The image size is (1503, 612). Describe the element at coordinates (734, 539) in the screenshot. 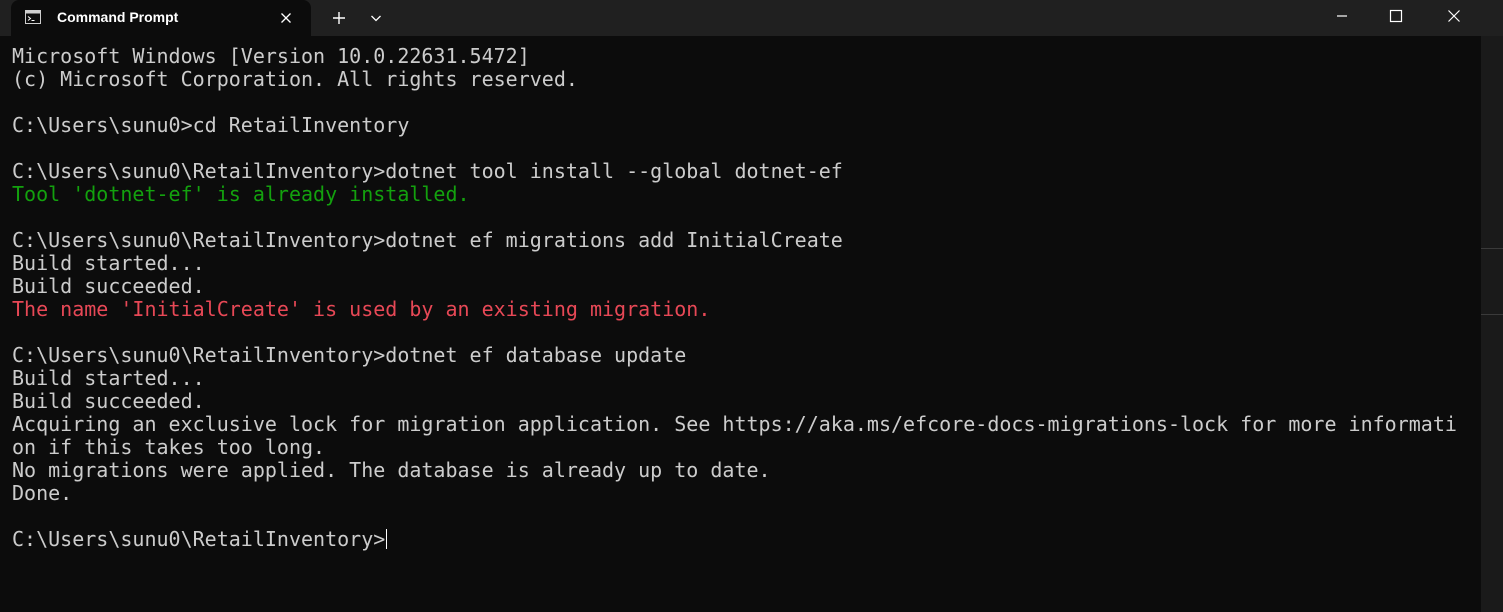

I see `prompt-line: C:\Users\sunu0\RetailInventory>` at that location.